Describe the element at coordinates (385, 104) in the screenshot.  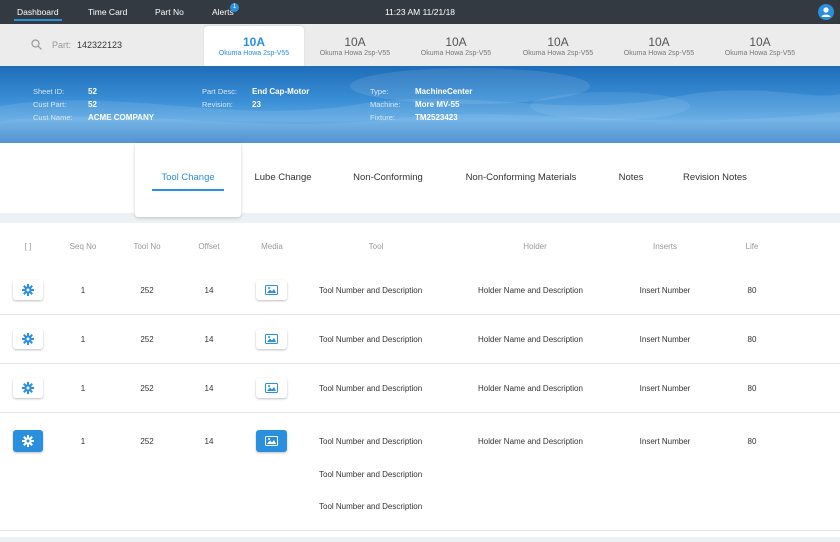
I see `machine-label: Machine:` at that location.